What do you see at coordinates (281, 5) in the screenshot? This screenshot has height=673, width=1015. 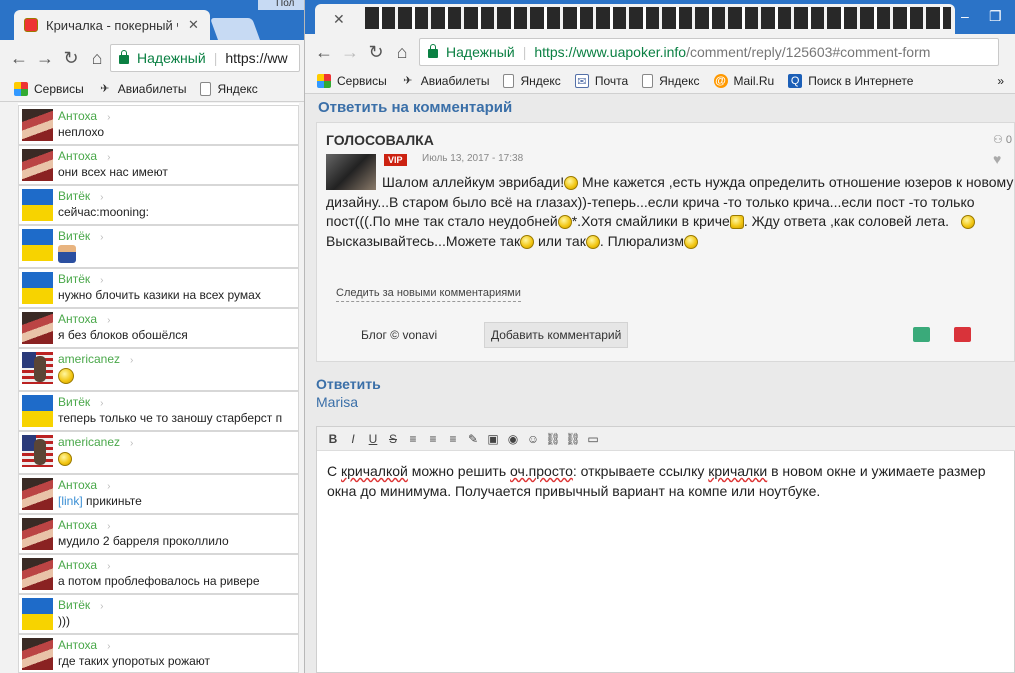 I see `tab-secondary: Пол` at bounding box center [281, 5].